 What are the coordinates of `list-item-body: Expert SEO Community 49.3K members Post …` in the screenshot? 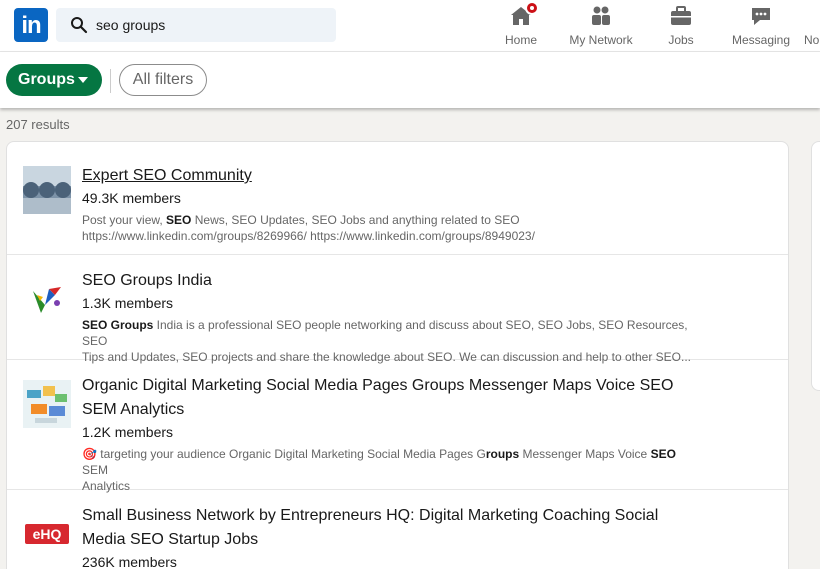 It's located at (392, 204).